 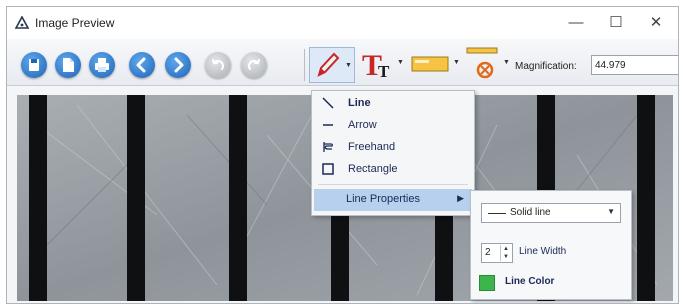 What do you see at coordinates (551, 245) in the screenshot?
I see `line-properties-panel: Solid line ▼ 2 ▲ ▼ Line Width Line Color` at bounding box center [551, 245].